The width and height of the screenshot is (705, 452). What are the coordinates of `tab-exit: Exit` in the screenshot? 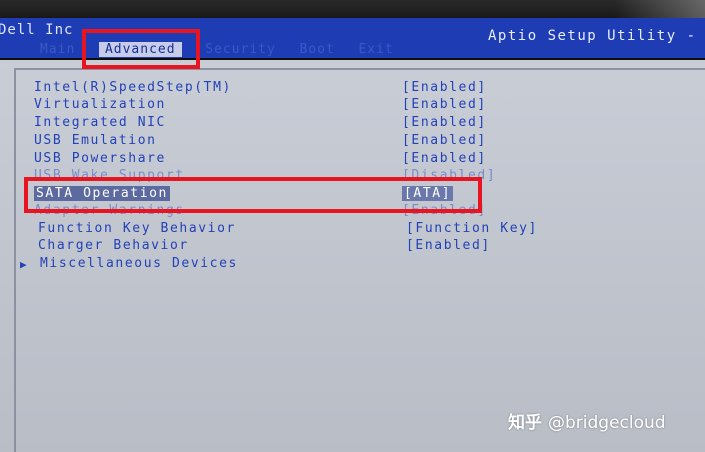 It's located at (375, 49).